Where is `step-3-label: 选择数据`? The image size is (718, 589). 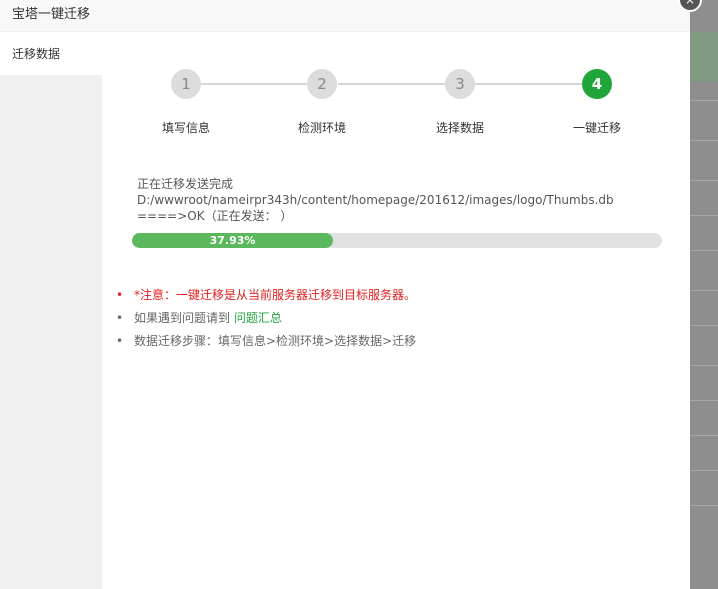 step-3-label: 选择数据 is located at coordinates (459, 128).